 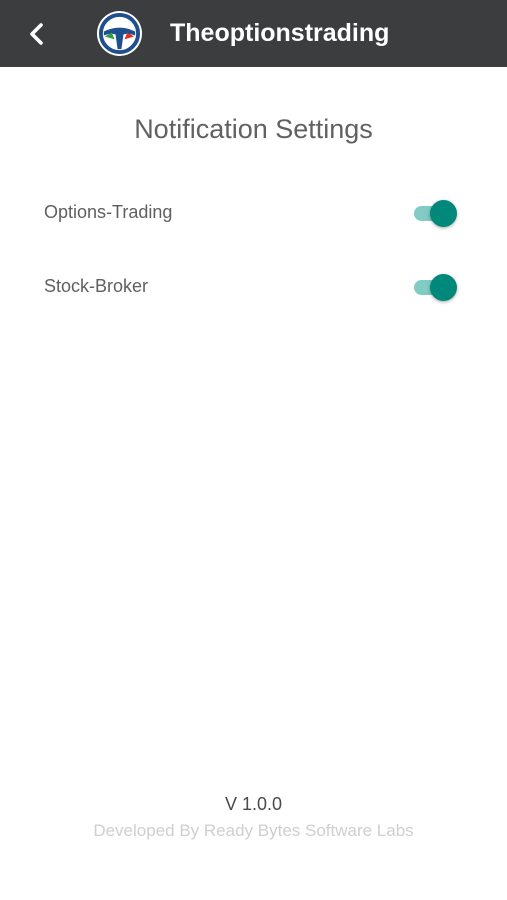 I want to click on stock-broker-toggle, so click(x=436, y=287).